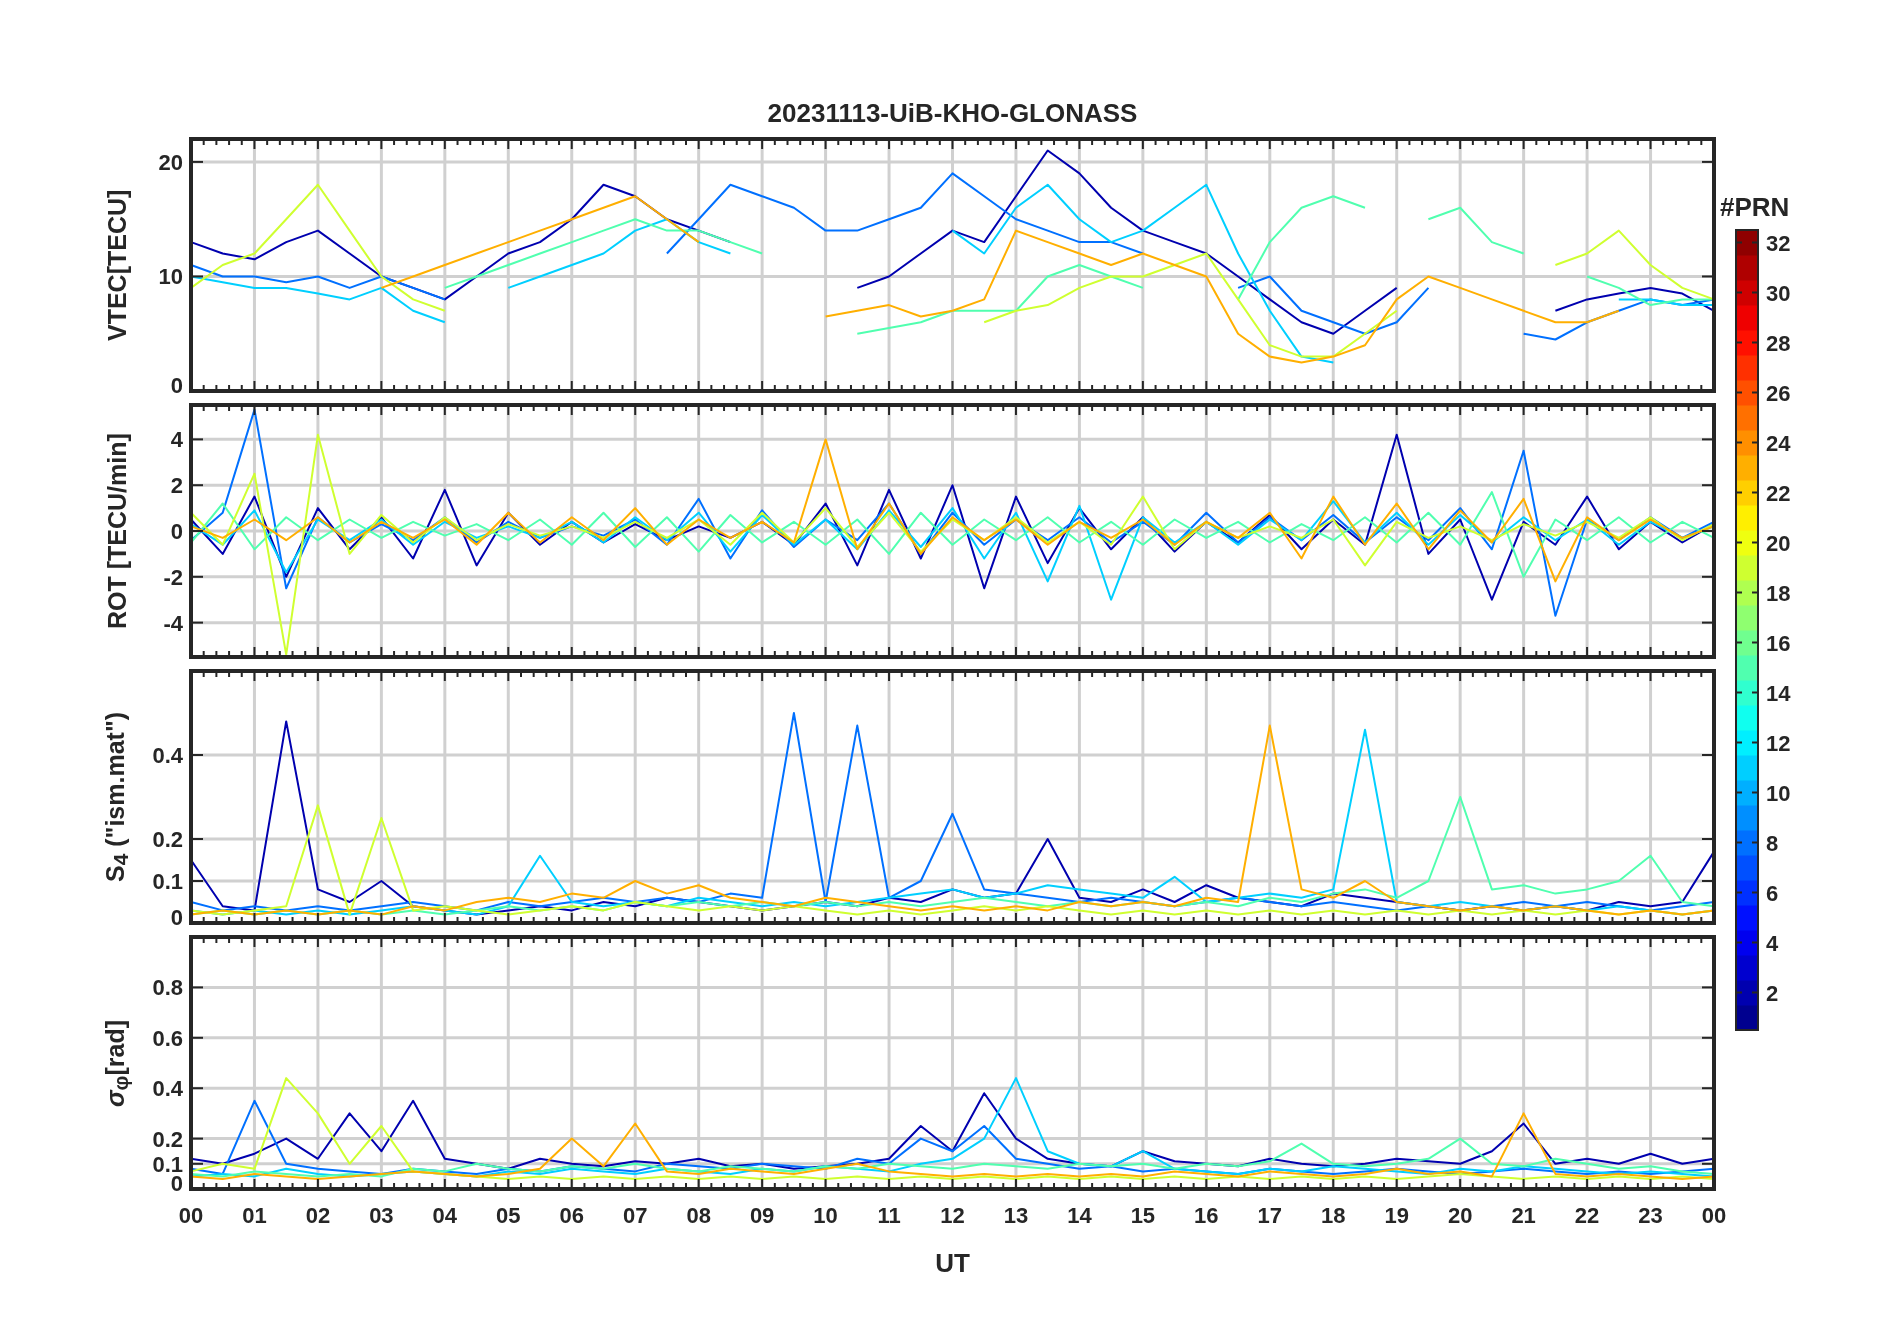 The image size is (1902, 1330). I want to click on colorbar-tick-label: 2, so click(1772, 993).